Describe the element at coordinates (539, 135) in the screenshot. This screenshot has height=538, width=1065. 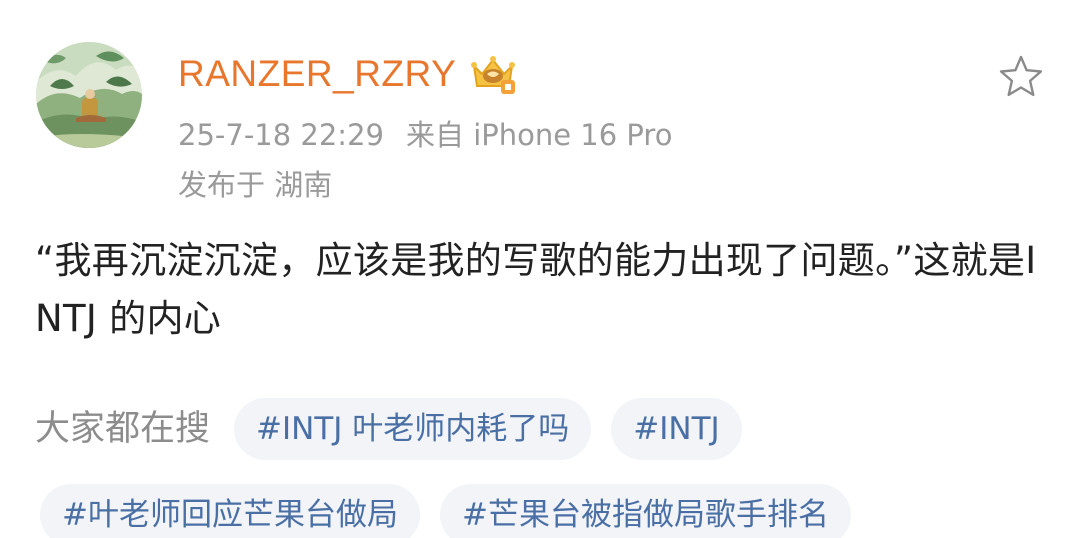
I see `post-source: 来自 iPhone 16 Pro` at that location.